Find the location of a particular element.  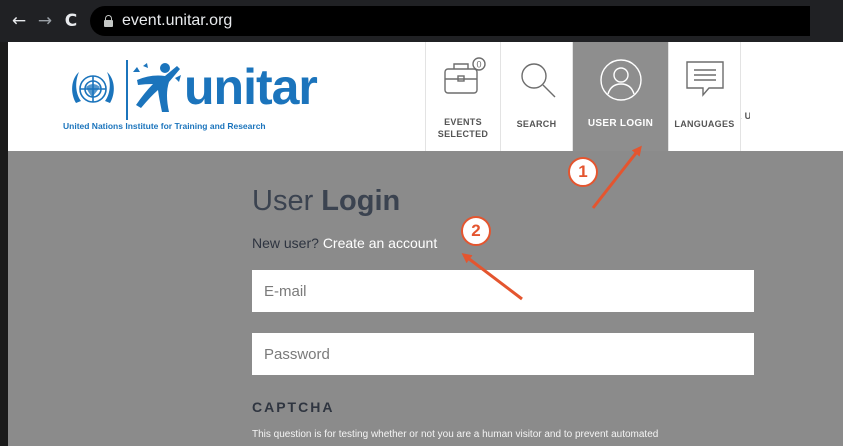

user-icon is located at coordinates (620, 80).